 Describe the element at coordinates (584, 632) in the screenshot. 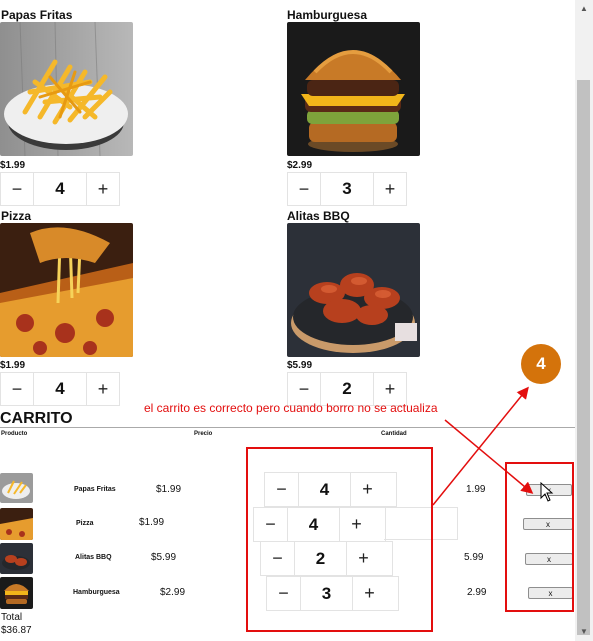

I see `scroll-down-icon: ▼` at that location.